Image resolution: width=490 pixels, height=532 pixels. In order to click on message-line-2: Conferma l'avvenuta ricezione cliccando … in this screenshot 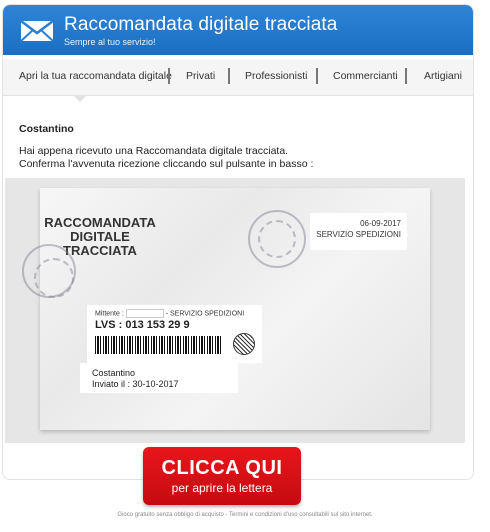, I will do `click(166, 164)`.